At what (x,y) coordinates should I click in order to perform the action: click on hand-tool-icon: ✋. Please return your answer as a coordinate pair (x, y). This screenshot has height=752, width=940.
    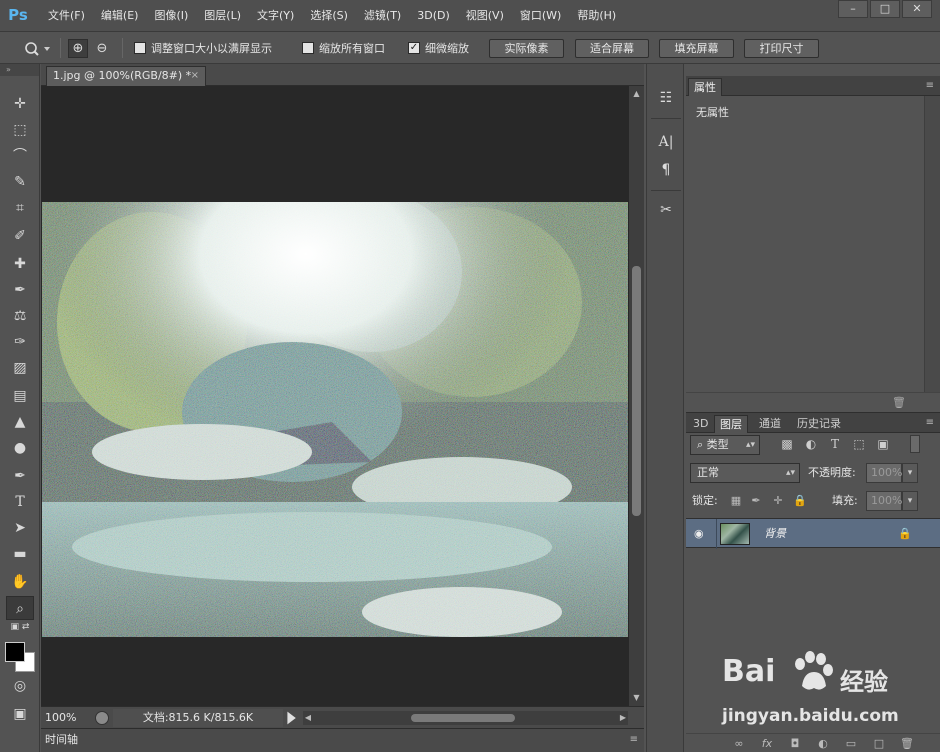
    Looking at the image, I should click on (20, 582).